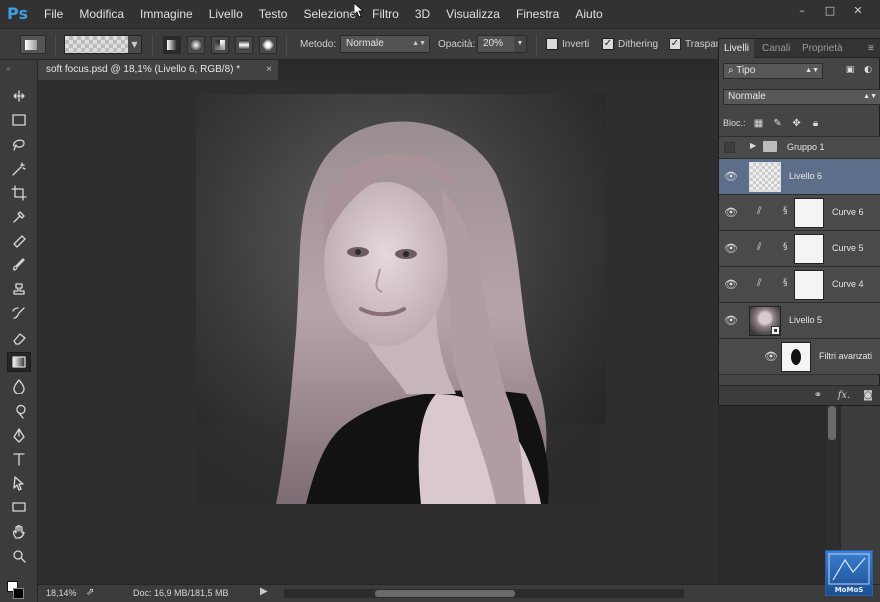 This screenshot has height=602, width=880. Describe the element at coordinates (422, 14) in the screenshot. I see `menu-item-3d: 3D` at that location.